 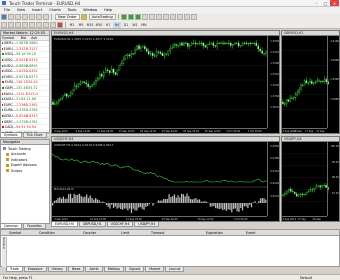 What do you see at coordinates (289, 219) in the screenshot?
I see `time-tick-label: 4 Sep 2013` at bounding box center [289, 219].